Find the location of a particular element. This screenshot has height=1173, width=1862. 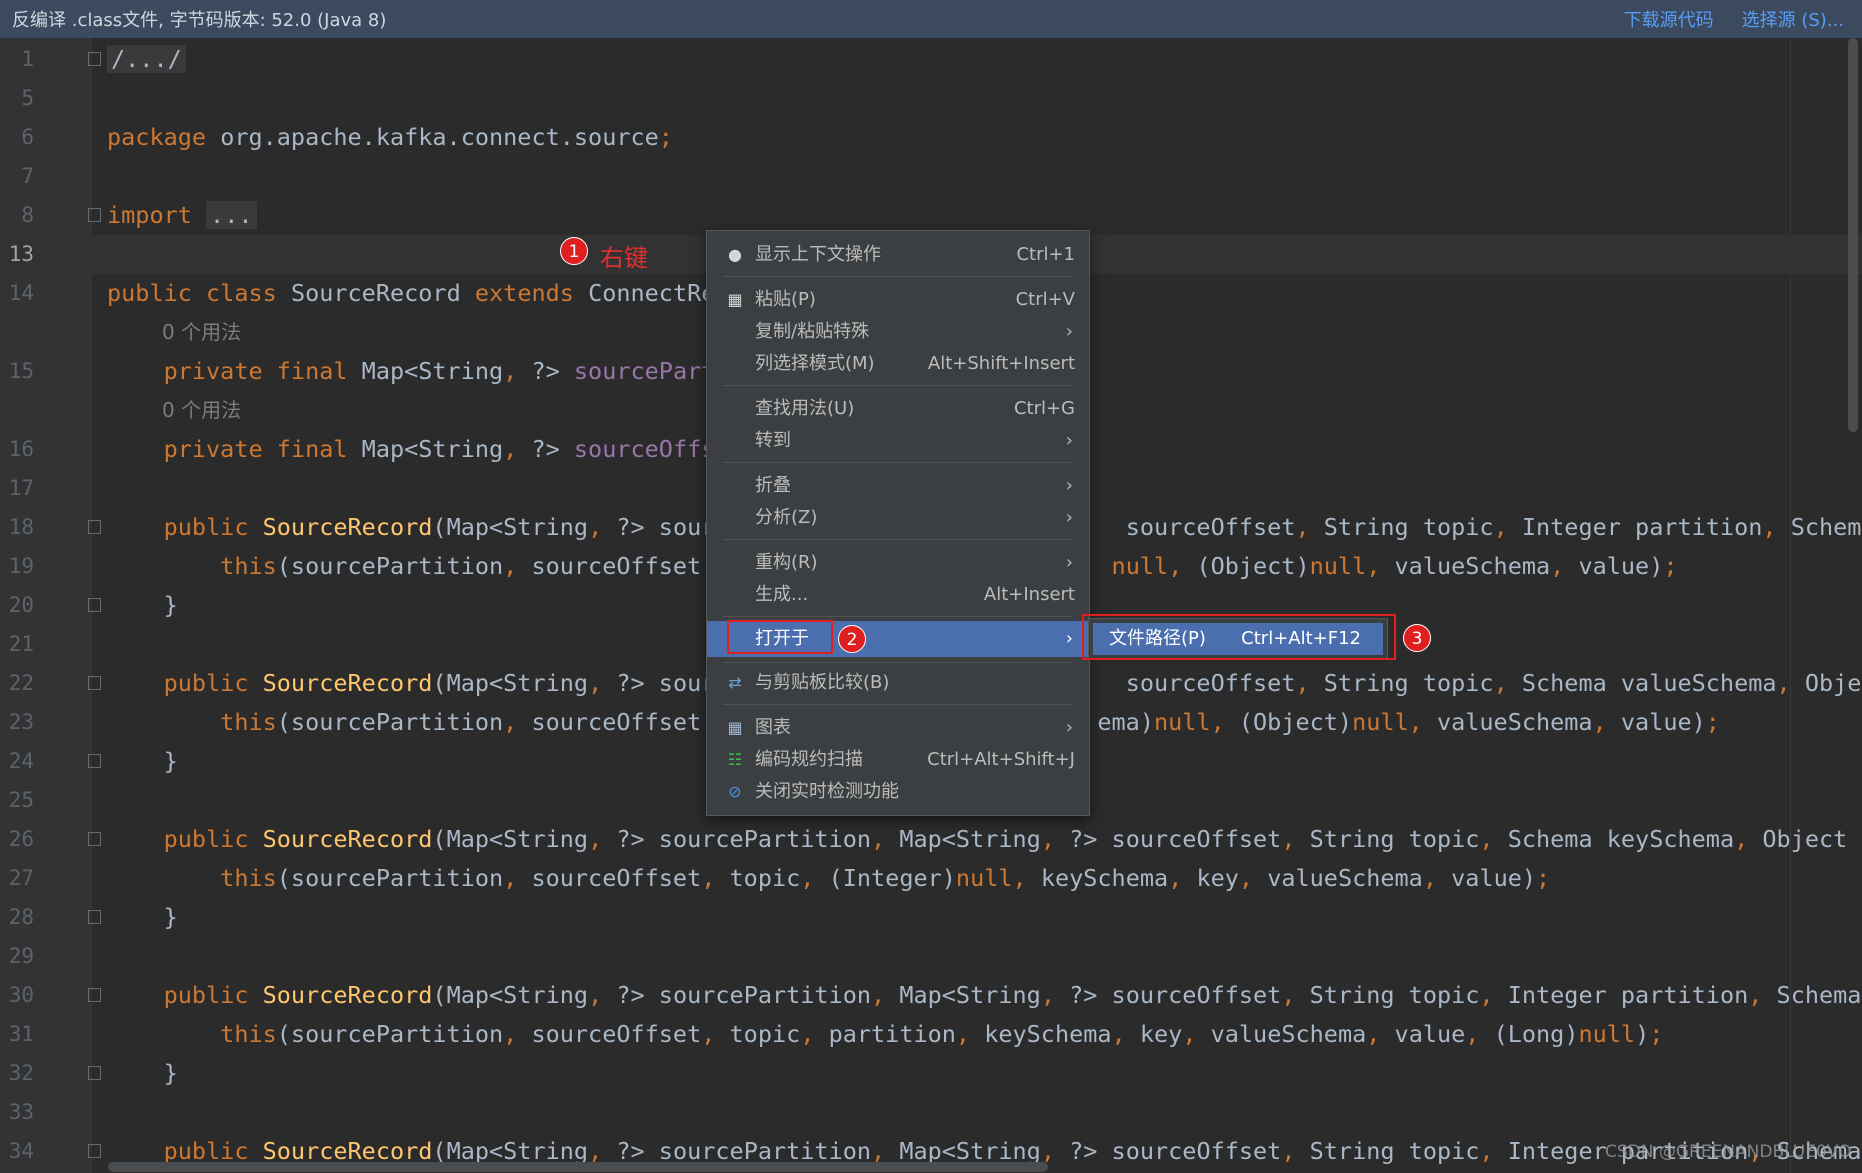

menu-item-disable-realtime-check: ⊘ 关闭实时检测功能 is located at coordinates (898, 792).